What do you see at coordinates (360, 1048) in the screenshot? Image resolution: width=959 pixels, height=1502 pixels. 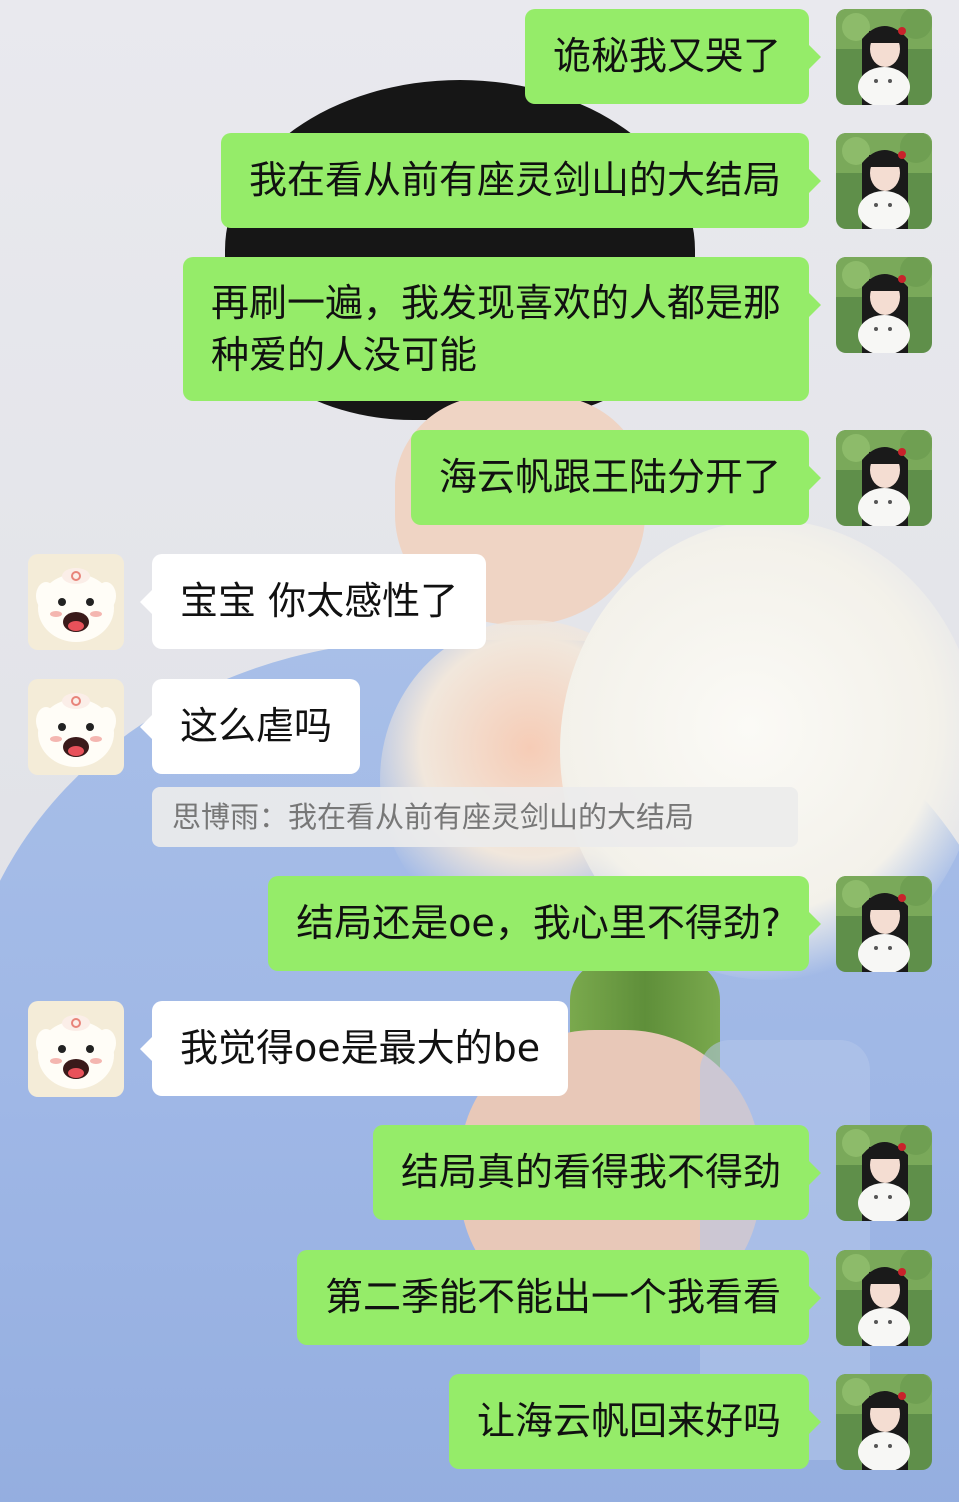 I see `message-text: 我觉得oe是最大的be` at bounding box center [360, 1048].